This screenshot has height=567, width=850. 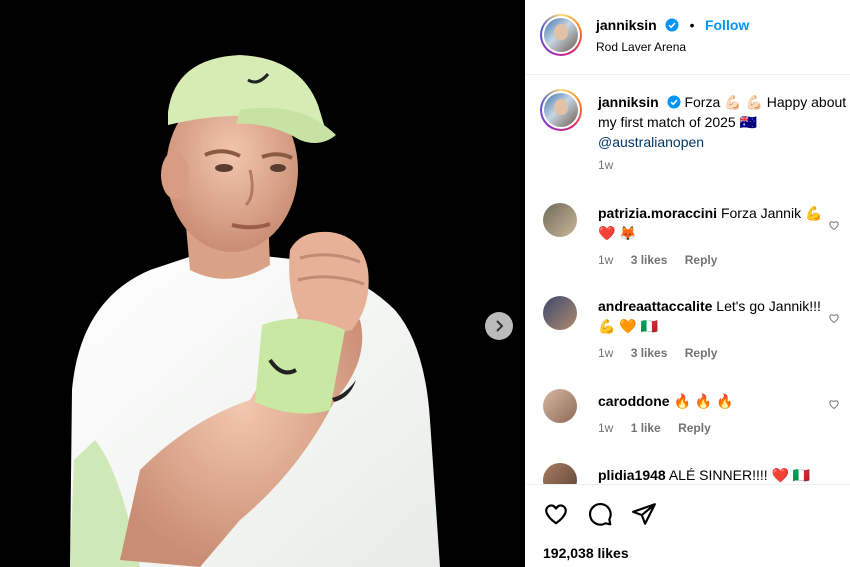 What do you see at coordinates (617, 233) in the screenshot?
I see `comment-text-line2: ❤️ 🦊` at bounding box center [617, 233].